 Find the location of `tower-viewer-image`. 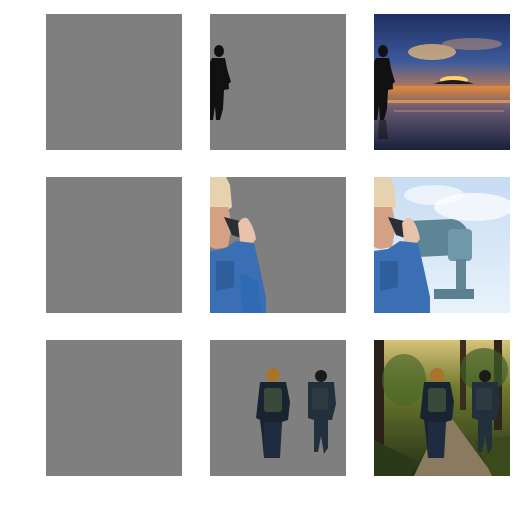

tower-viewer-image is located at coordinates (442, 245).